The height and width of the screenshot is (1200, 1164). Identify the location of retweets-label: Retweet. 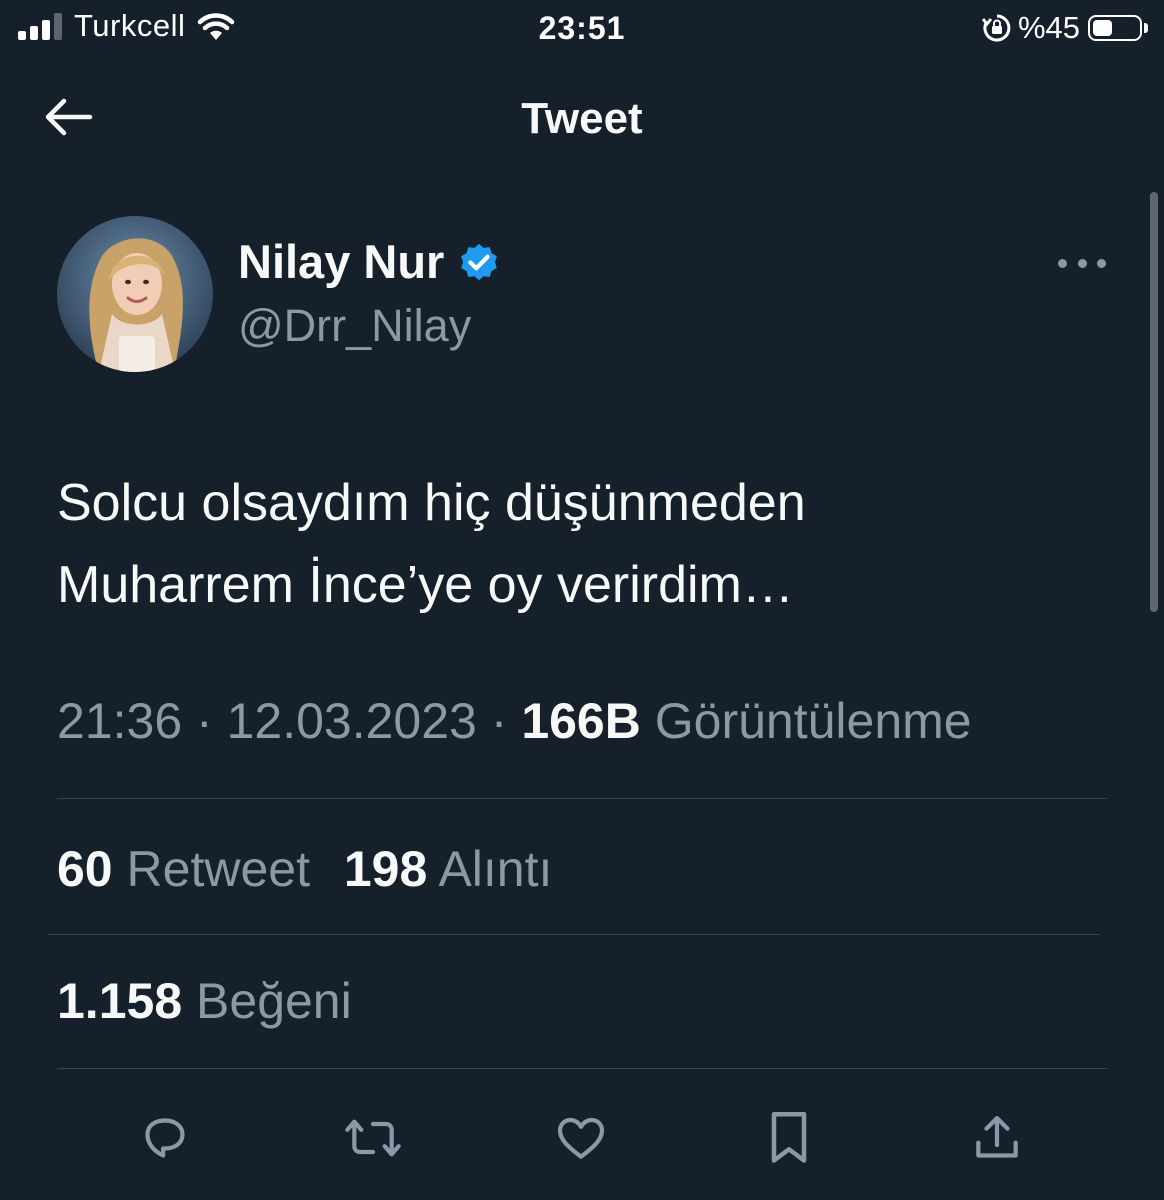
(218, 869).